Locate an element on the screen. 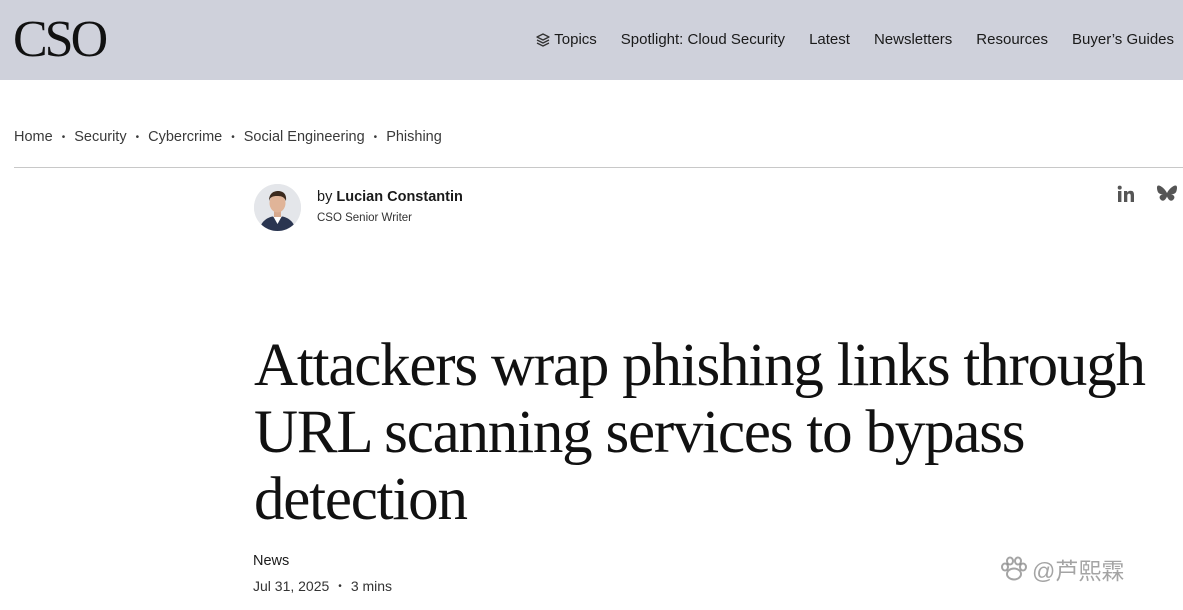  article-meta: Jul 31, 2025 • 3 mins is located at coordinates (322, 586).